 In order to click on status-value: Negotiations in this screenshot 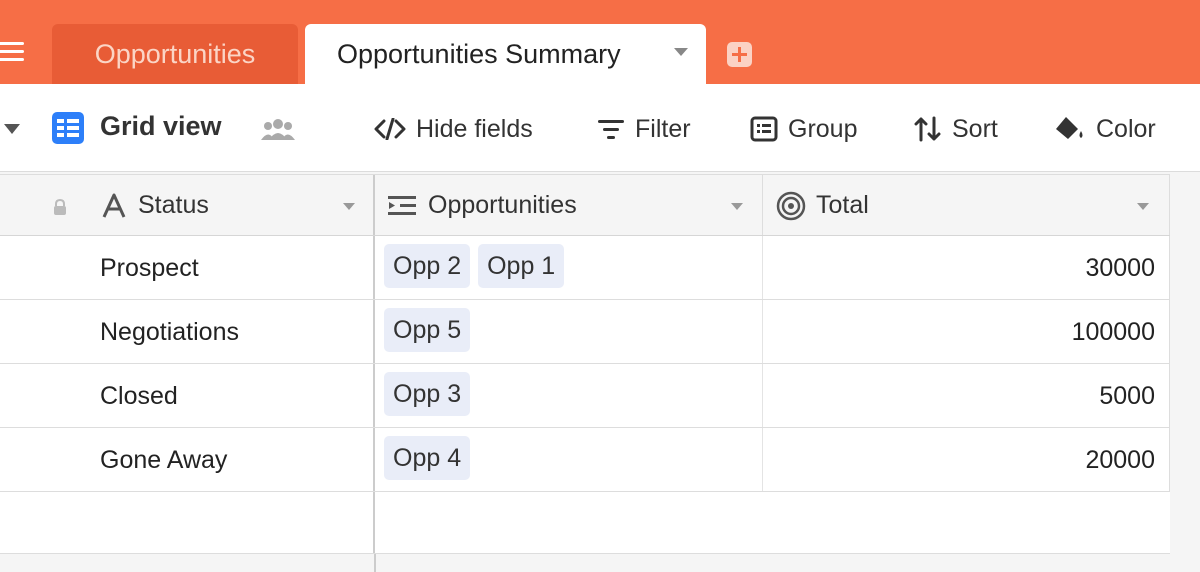, I will do `click(169, 332)`.